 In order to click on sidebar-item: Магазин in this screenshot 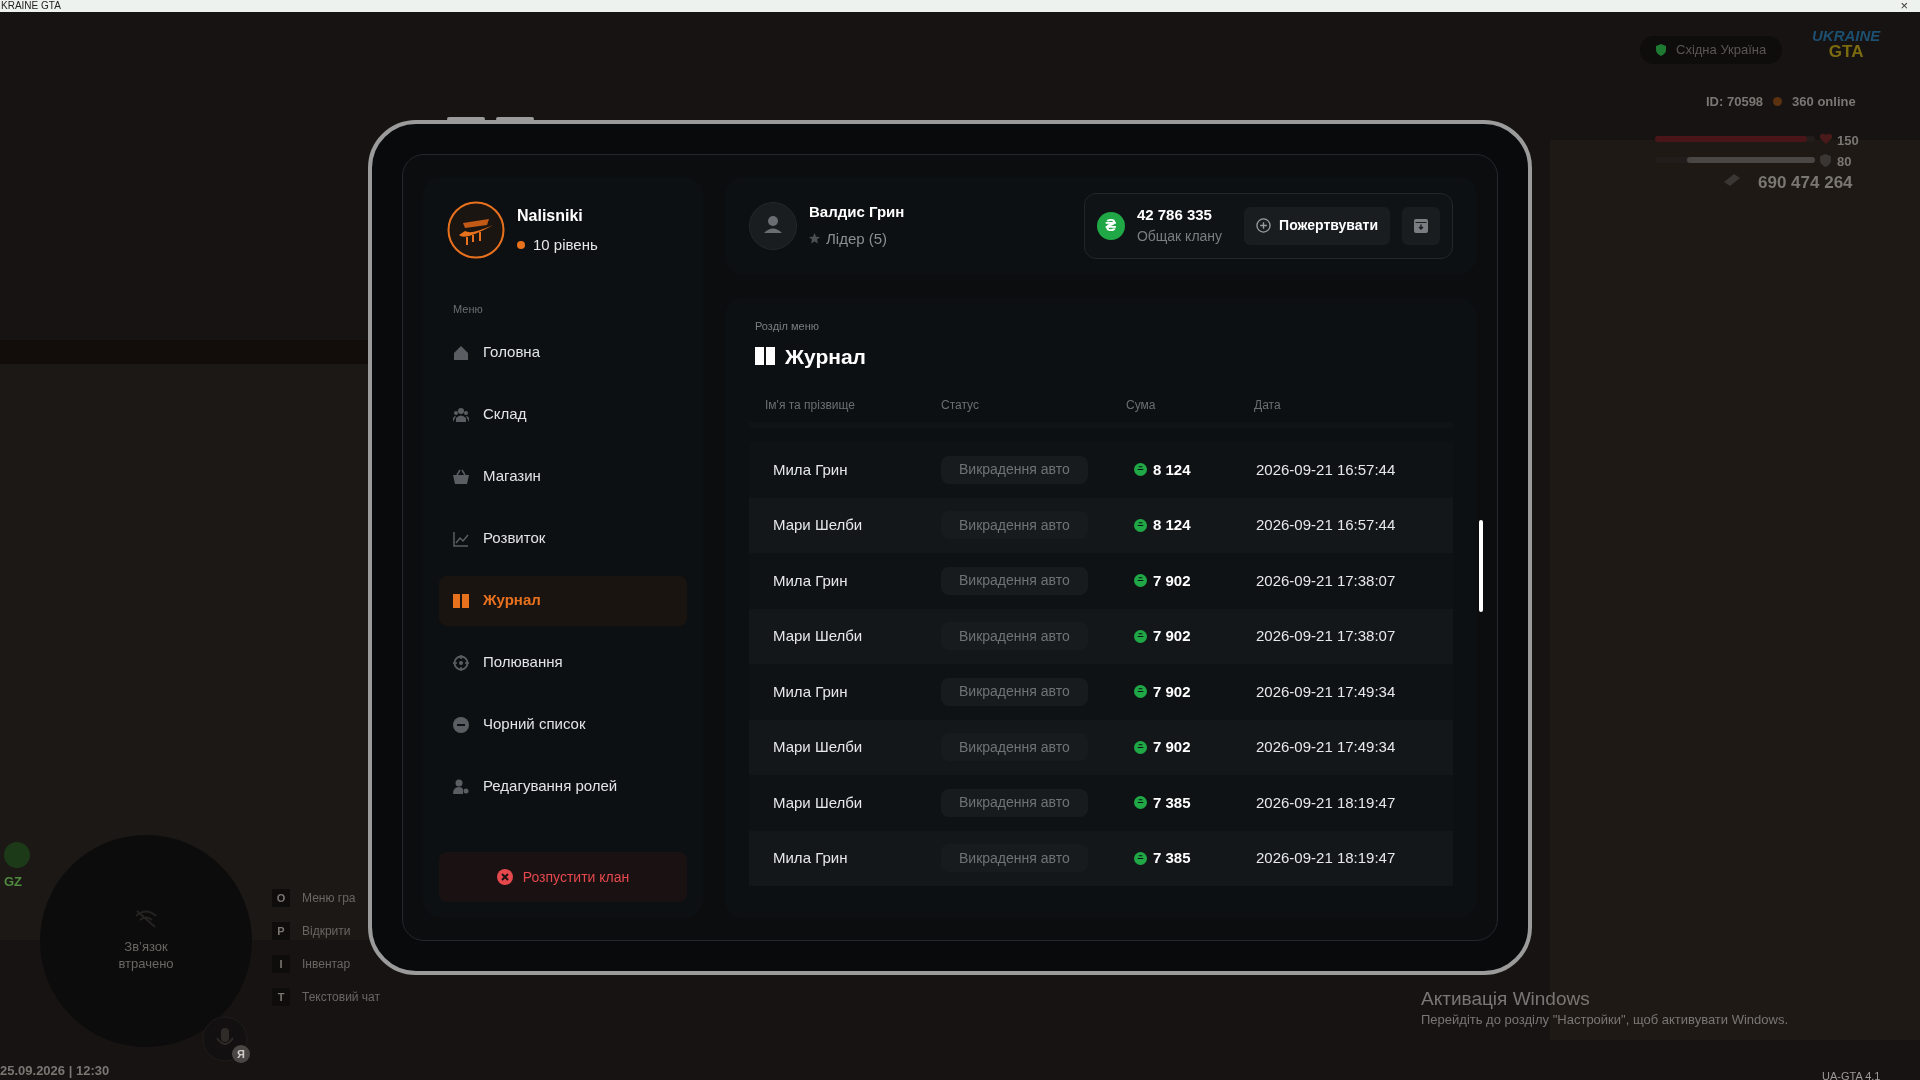, I will do `click(563, 476)`.